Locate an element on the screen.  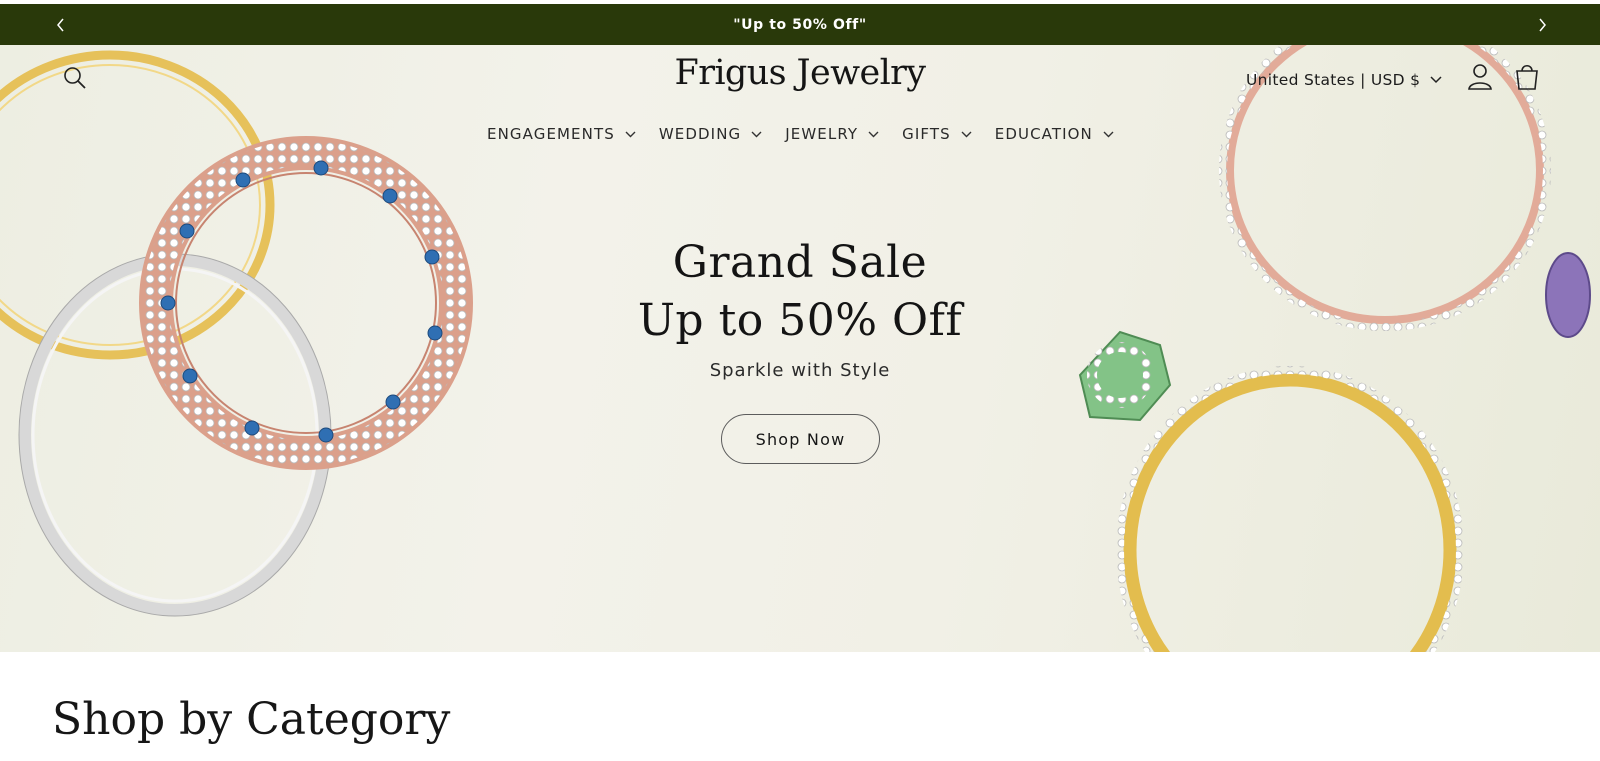
locale-label: United States | USD $ is located at coordinates (1333, 80).